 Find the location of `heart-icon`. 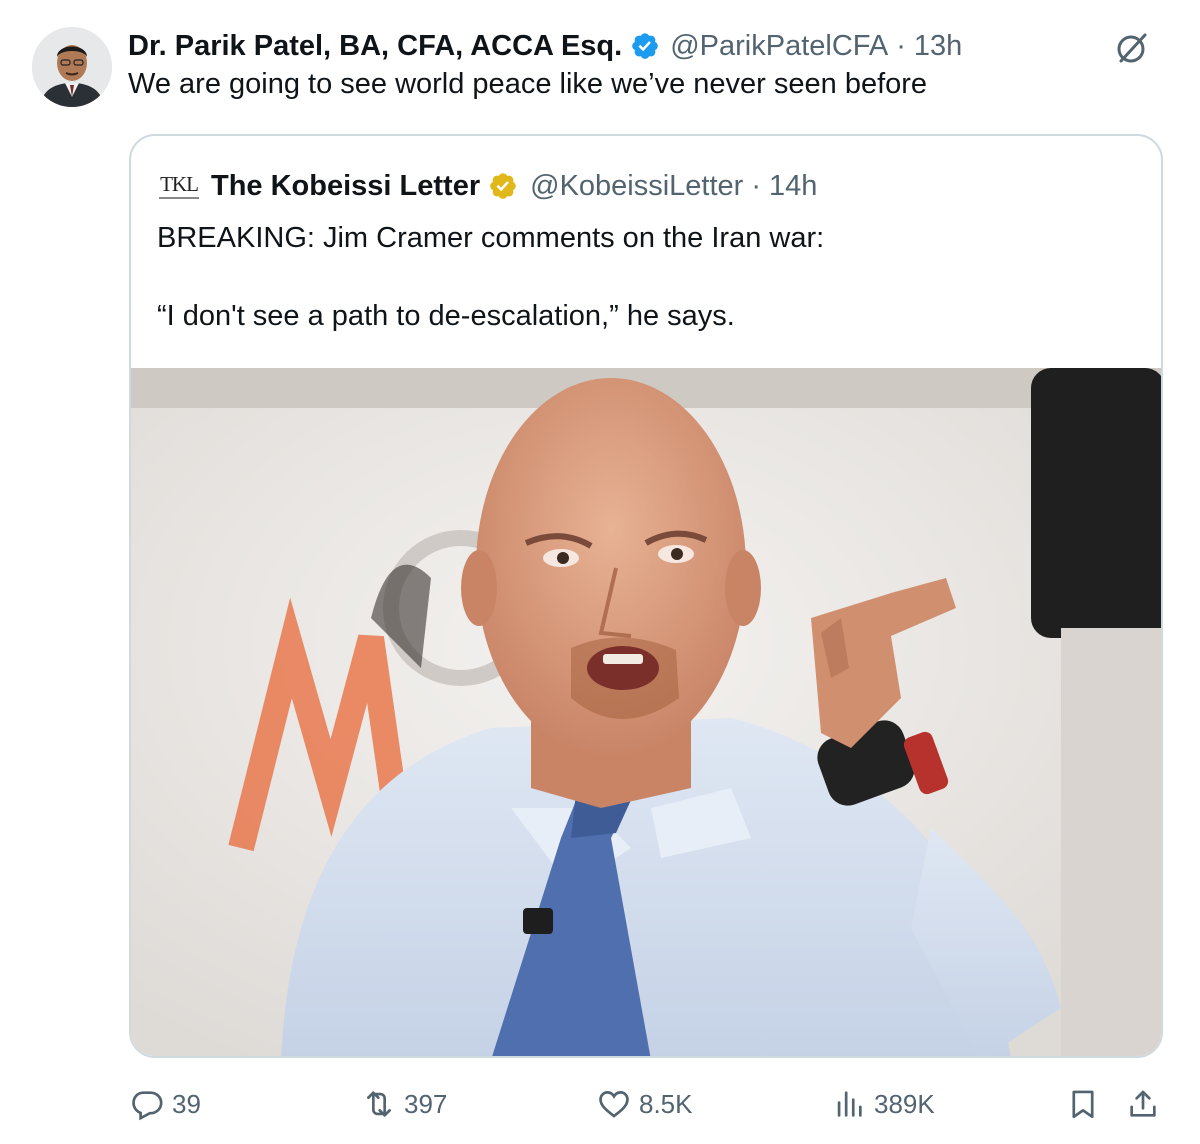

heart-icon is located at coordinates (614, 1104).